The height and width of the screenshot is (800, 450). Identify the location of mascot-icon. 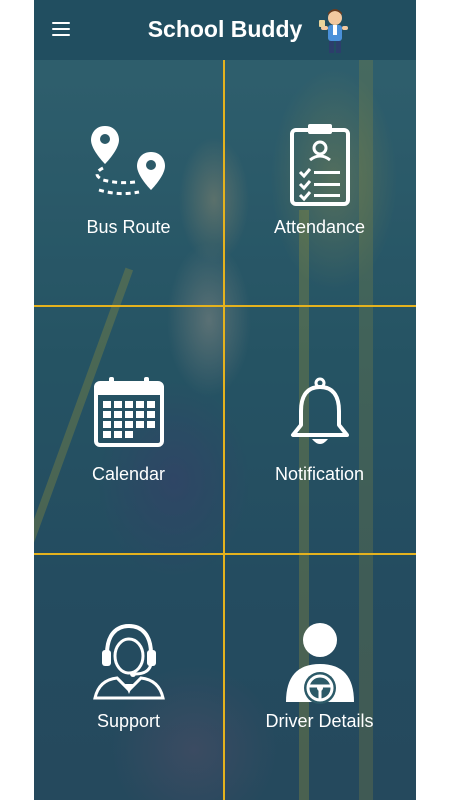
(333, 31).